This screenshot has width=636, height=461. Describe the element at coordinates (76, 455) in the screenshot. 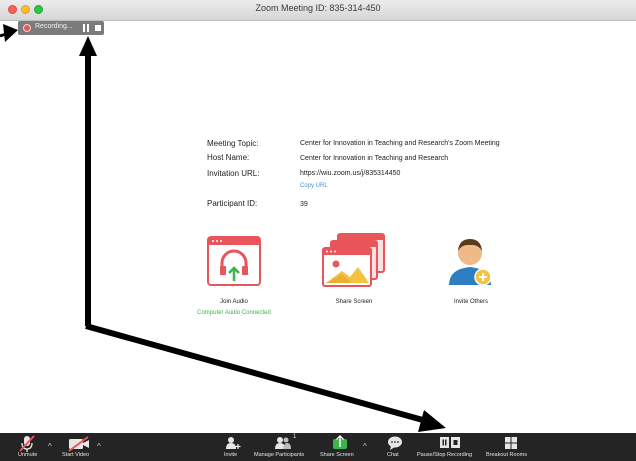

I see `start-video-label: Start Video` at that location.